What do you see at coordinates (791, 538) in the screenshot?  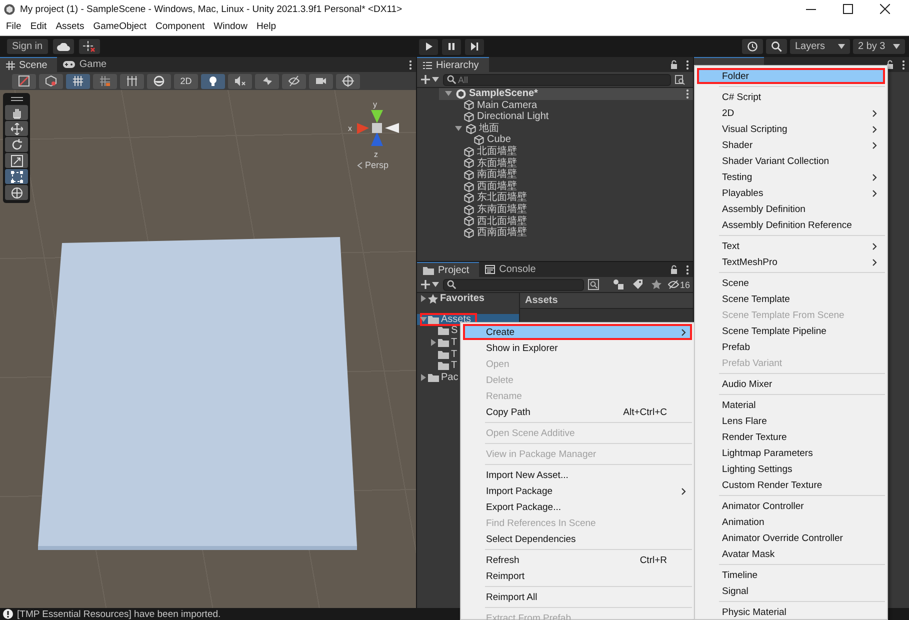 I see `menu-item: Animator Override Controller` at bounding box center [791, 538].